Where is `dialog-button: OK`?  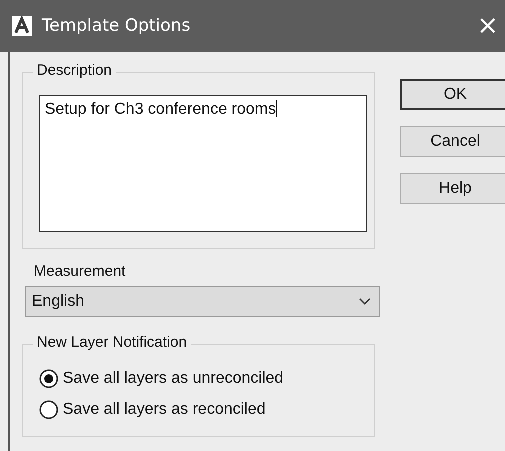
dialog-button: OK is located at coordinates (452, 94).